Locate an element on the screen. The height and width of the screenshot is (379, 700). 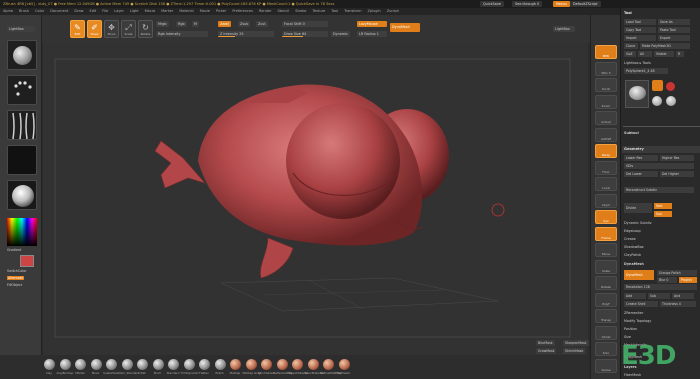
zsub-button: Zsub is located at coordinates (244, 24).